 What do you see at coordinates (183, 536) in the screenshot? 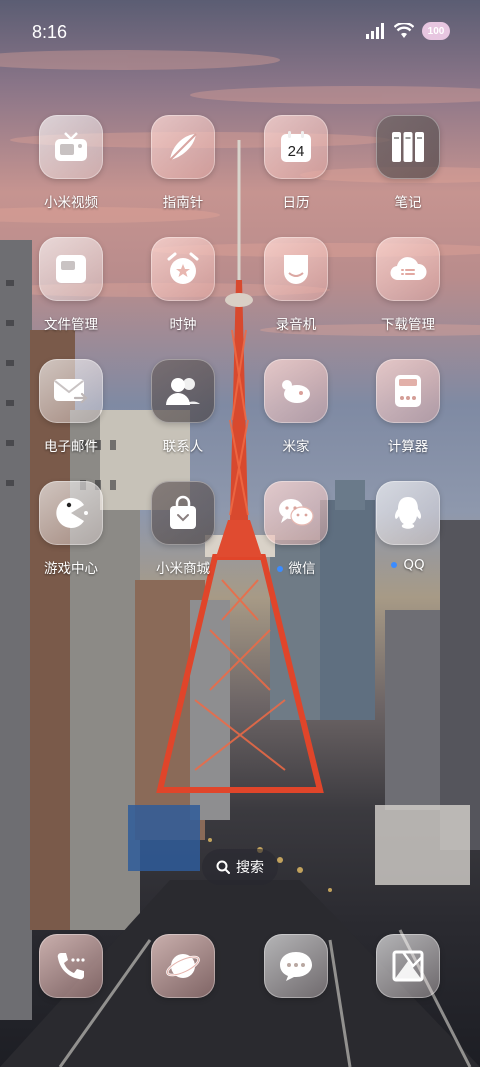
I see `app-mi-store: 小米商城` at bounding box center [183, 536].